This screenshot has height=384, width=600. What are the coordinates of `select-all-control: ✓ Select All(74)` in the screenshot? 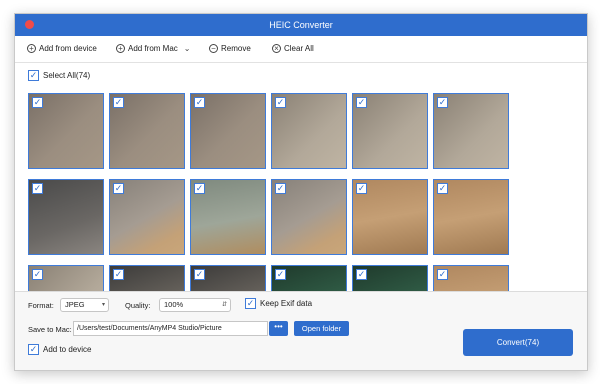 It's located at (59, 75).